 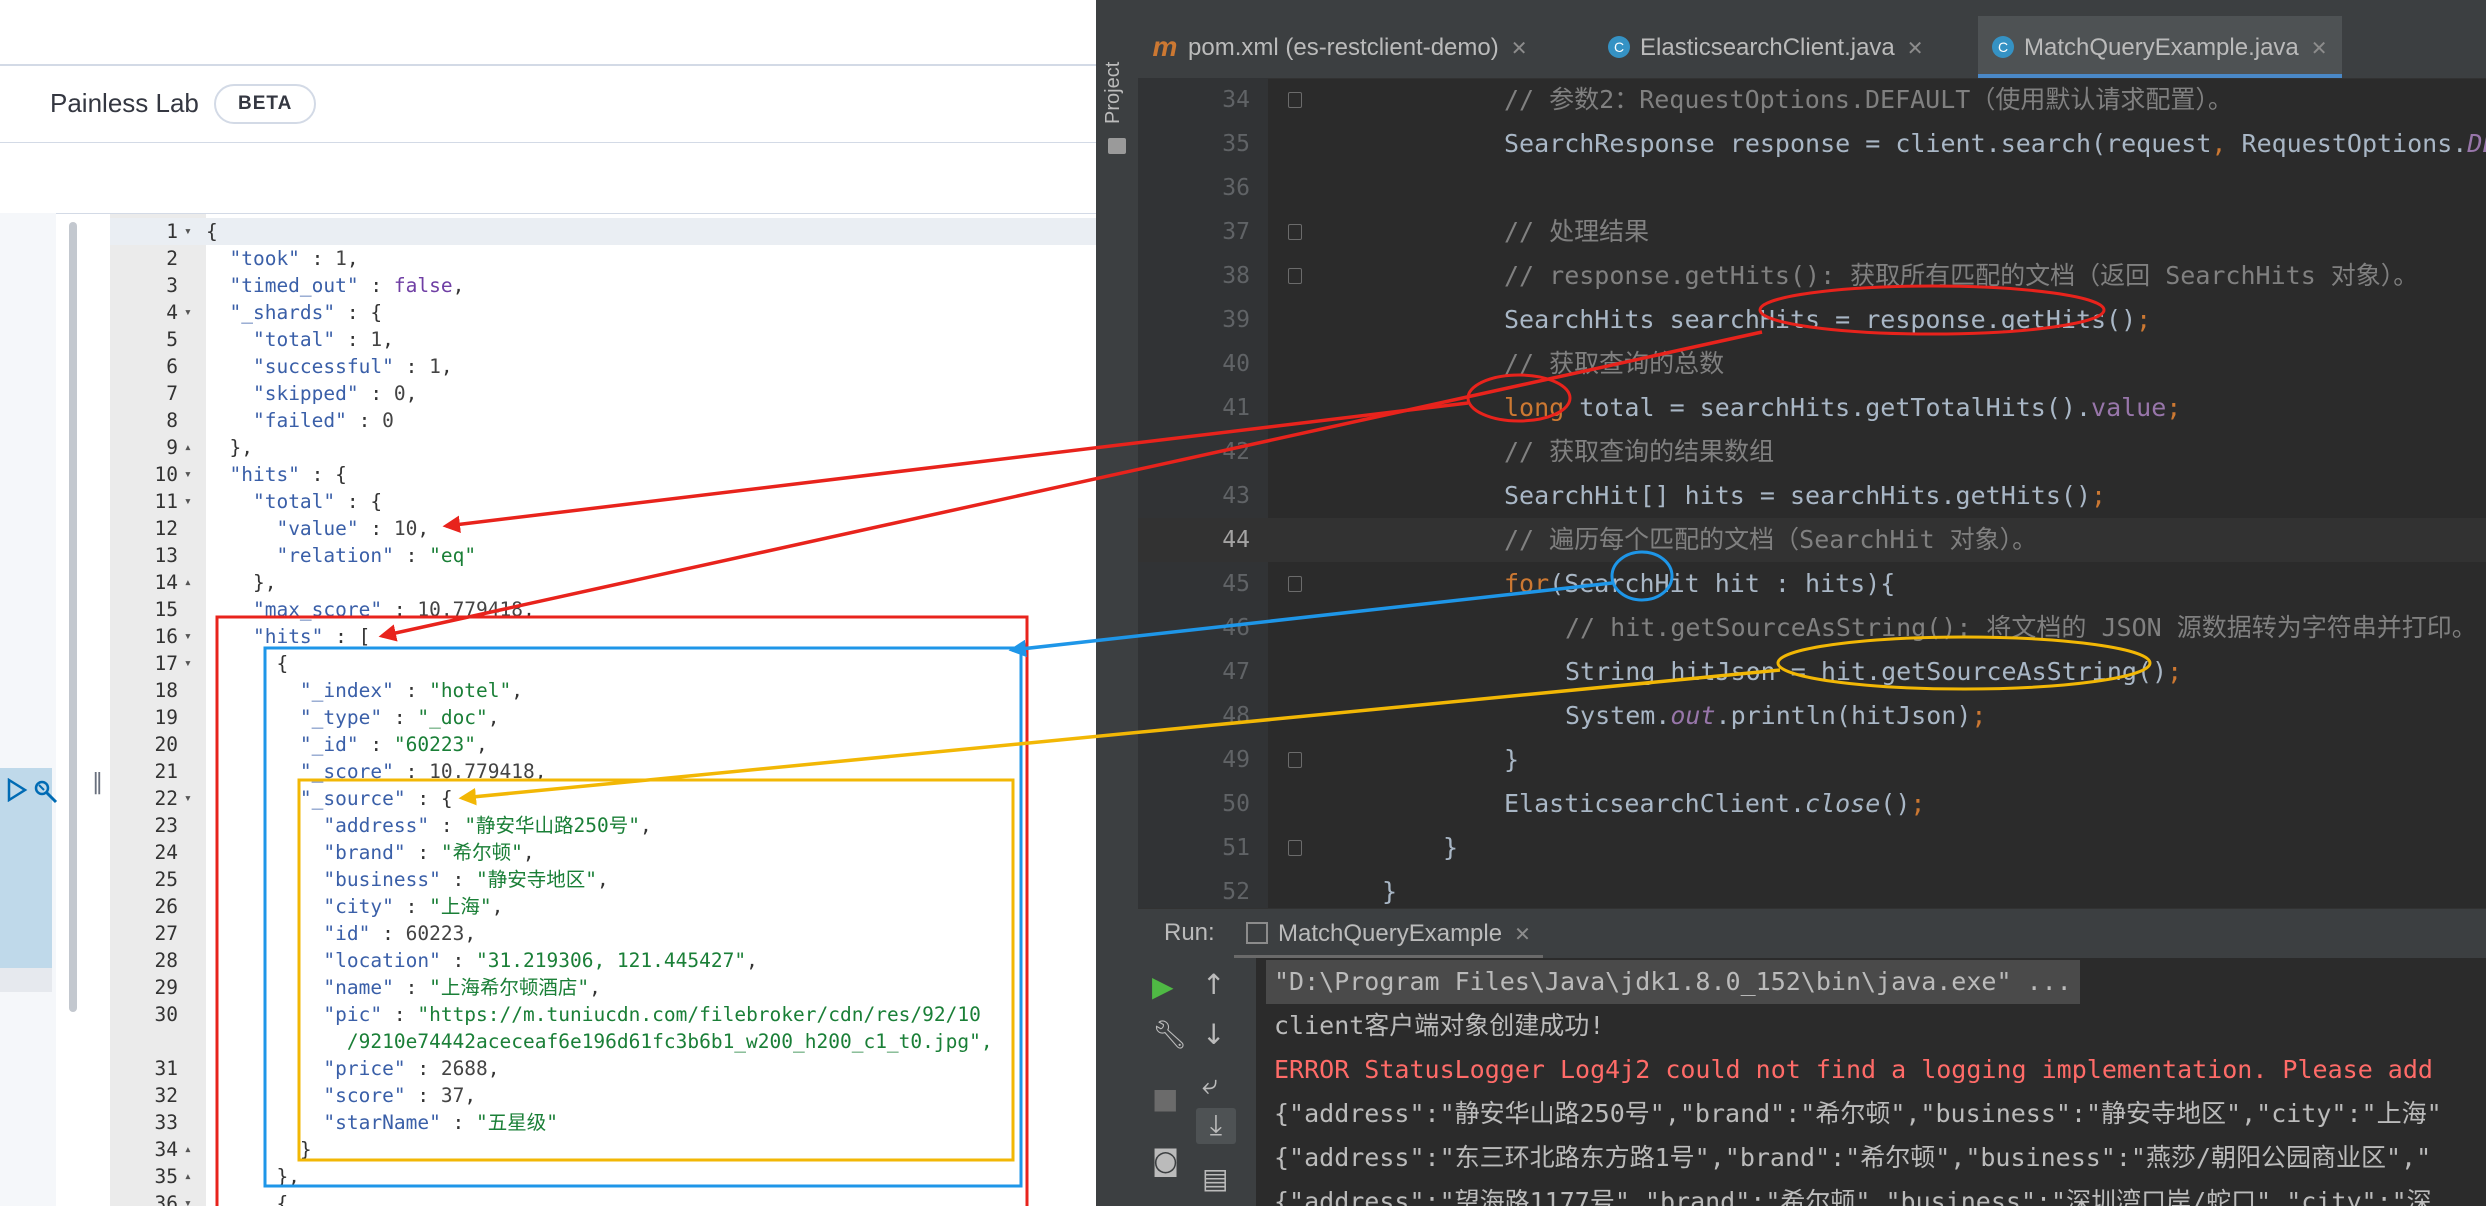 I want to click on java-code-line: 48 System.out.println(hitJson);, so click(x=1812, y=716).